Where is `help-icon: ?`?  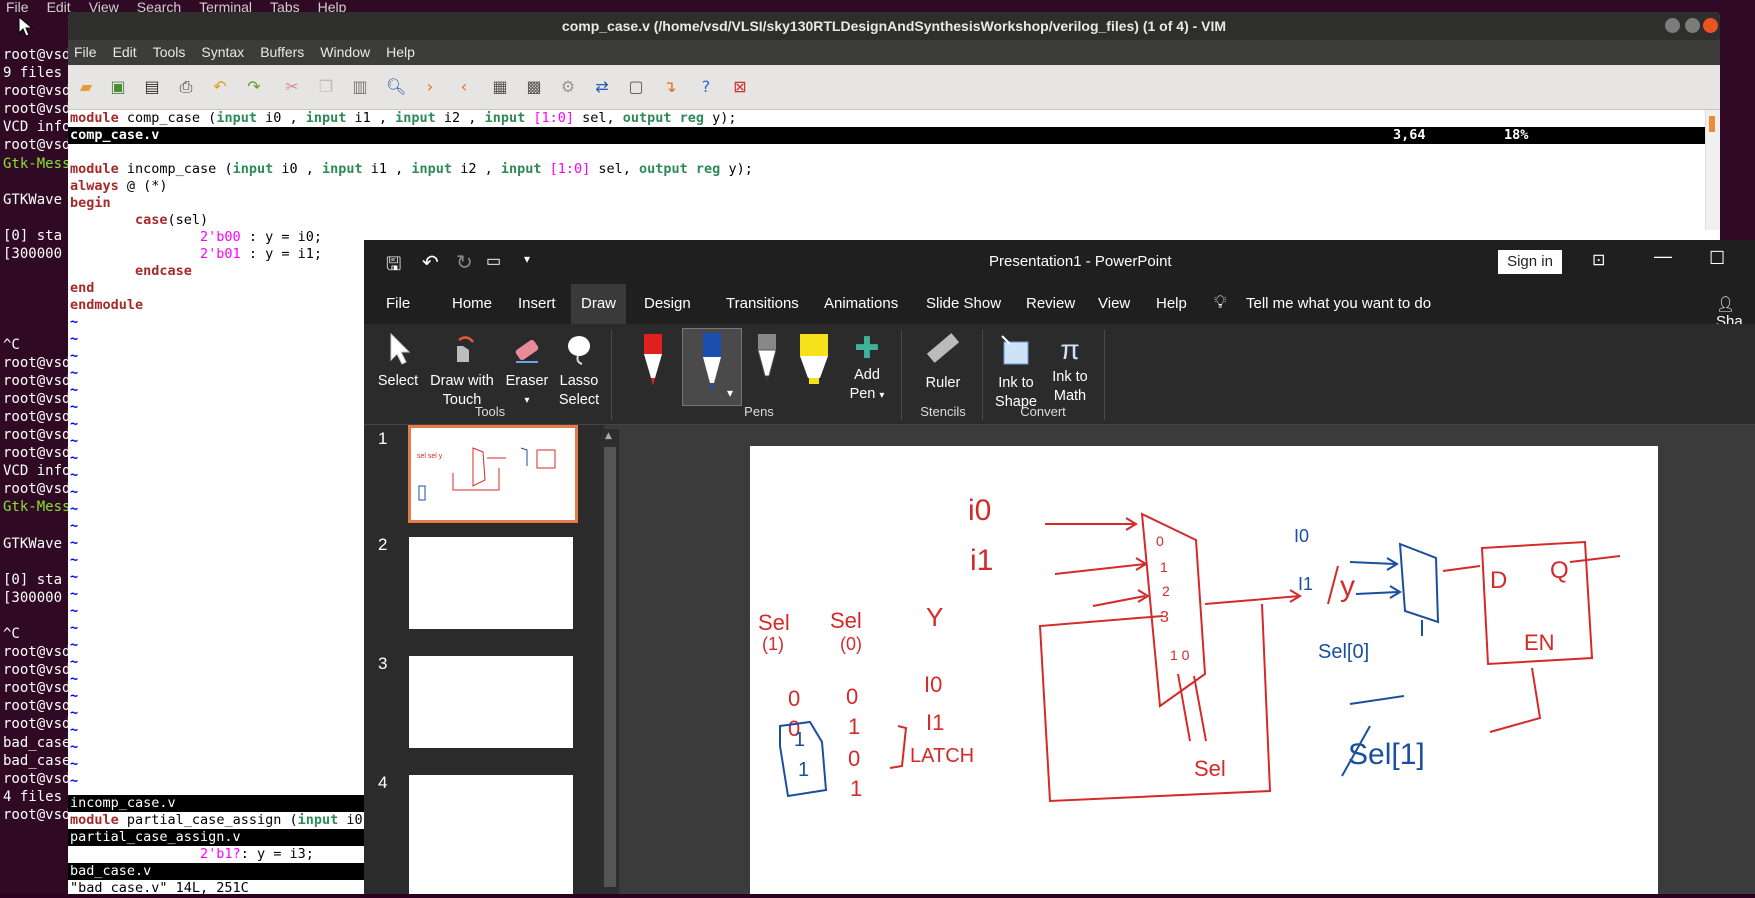 help-icon: ? is located at coordinates (706, 87).